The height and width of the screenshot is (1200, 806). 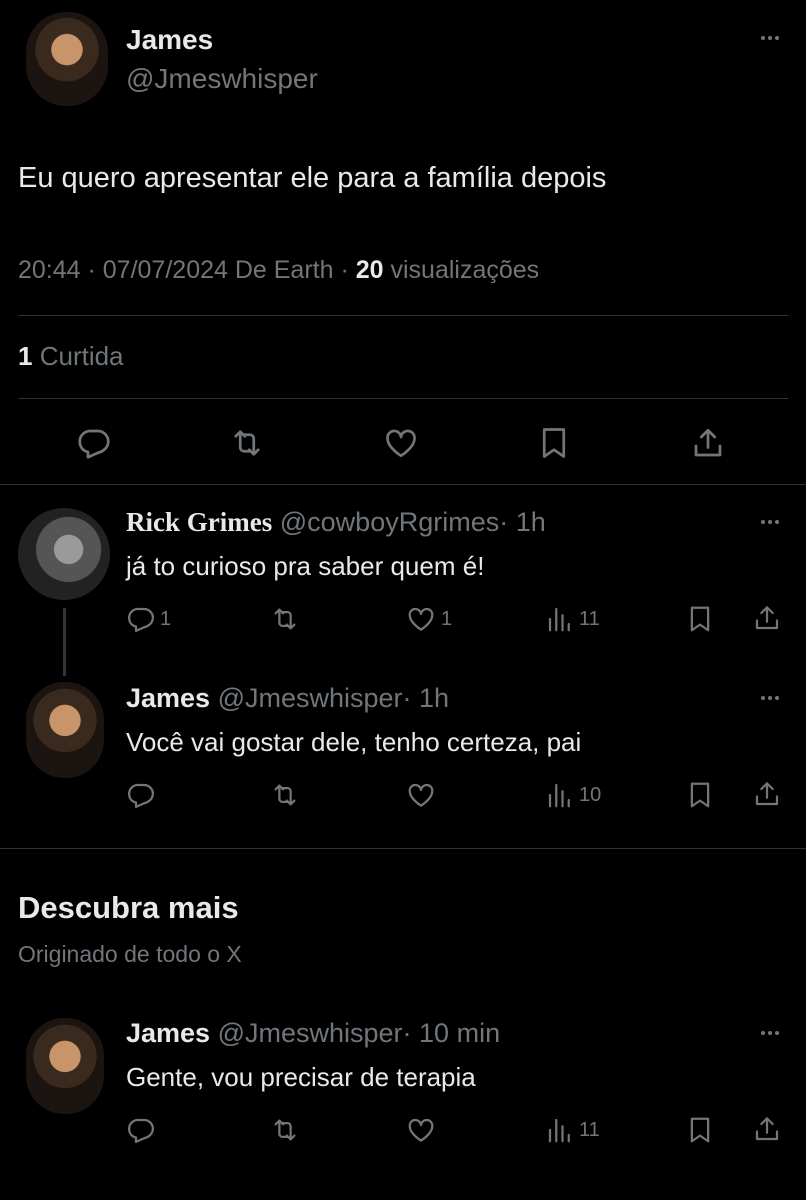 I want to click on tweet-text: Gente, vou precisar de terapia, so click(x=301, y=1077).